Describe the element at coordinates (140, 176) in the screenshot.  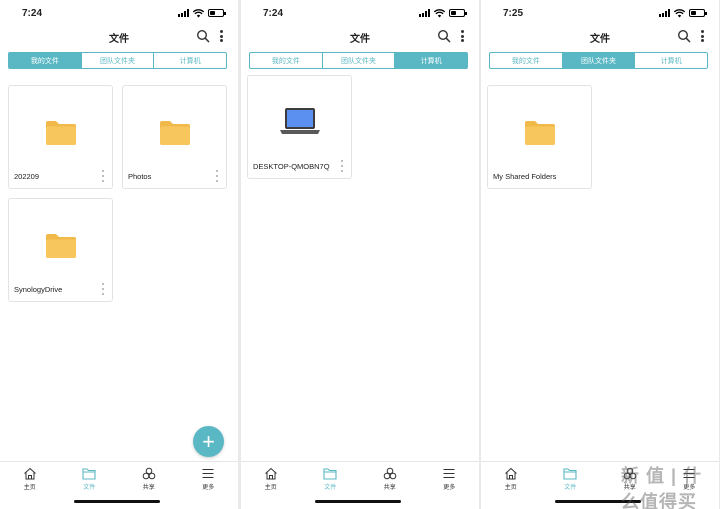
I see `folder-name: Photos` at that location.